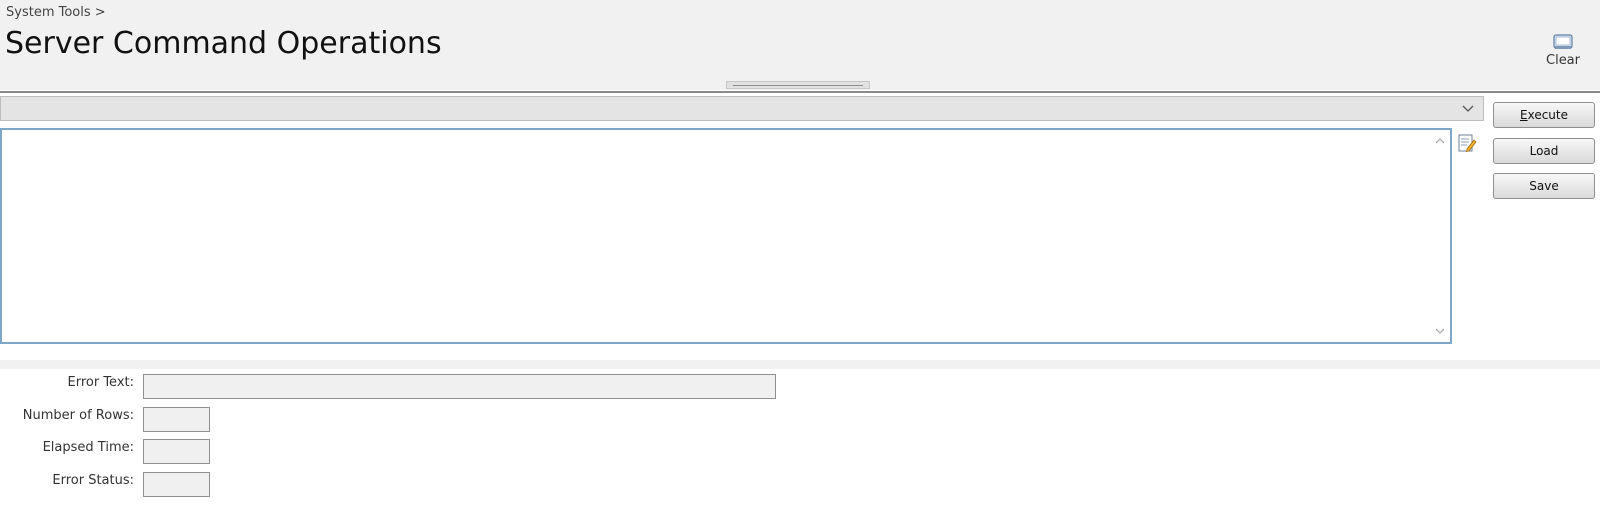 The image size is (1600, 516). What do you see at coordinates (1544, 151) in the screenshot?
I see `load-button: Load` at bounding box center [1544, 151].